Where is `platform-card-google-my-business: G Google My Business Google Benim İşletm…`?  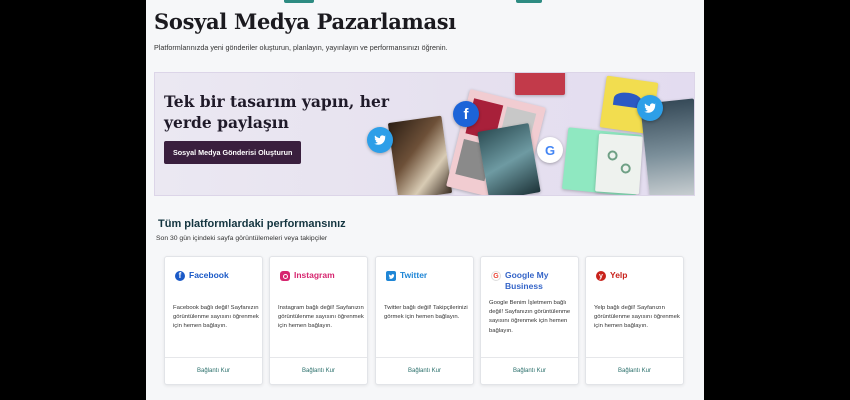
platform-card-google-my-business: G Google My Business Google Benim İşletm… is located at coordinates (529, 320).